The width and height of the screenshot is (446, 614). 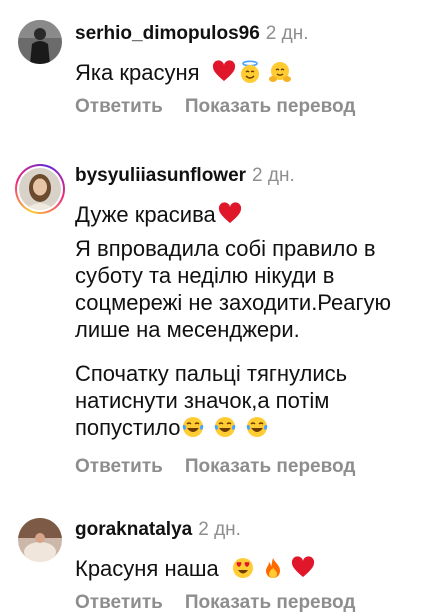 I want to click on smiling-halo-icon, so click(x=250, y=72).